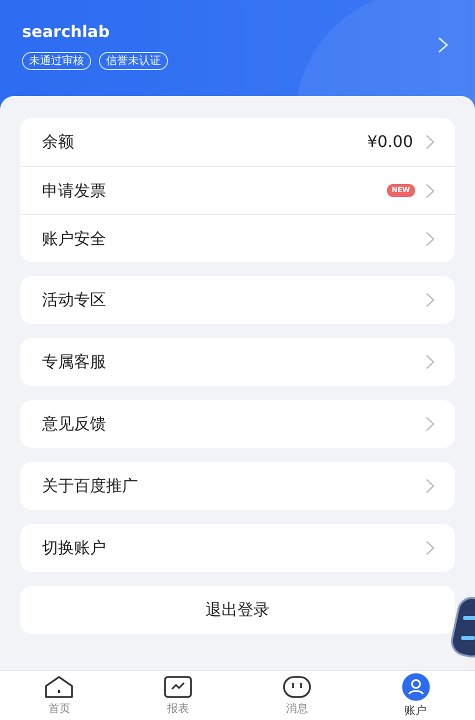 The height and width of the screenshot is (720, 475). What do you see at coordinates (58, 142) in the screenshot?
I see `menu-label: 余额` at bounding box center [58, 142].